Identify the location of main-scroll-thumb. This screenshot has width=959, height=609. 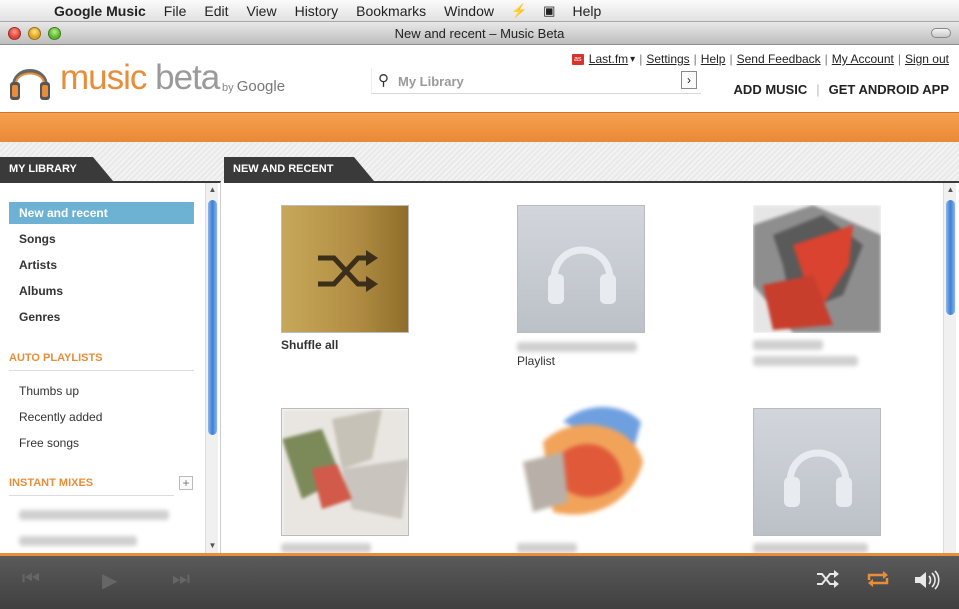
(950, 257).